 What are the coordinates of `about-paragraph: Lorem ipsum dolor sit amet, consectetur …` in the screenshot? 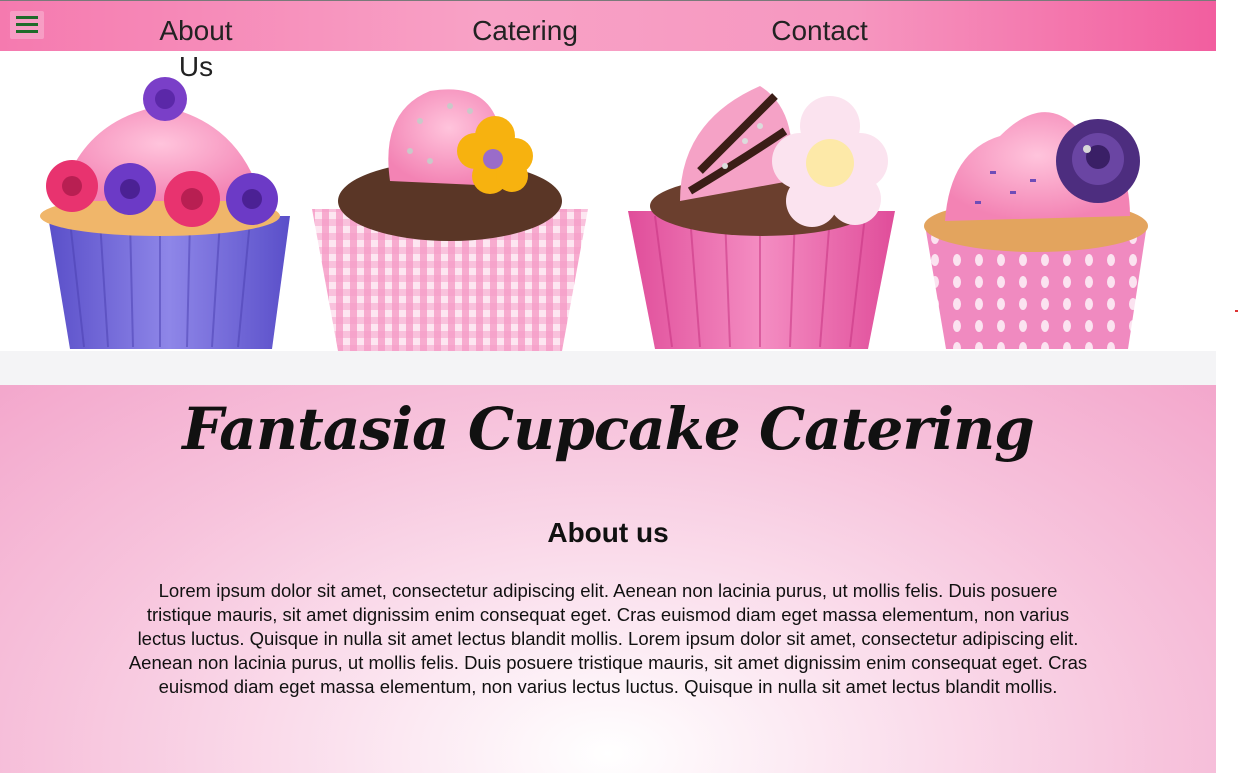 It's located at (608, 638).